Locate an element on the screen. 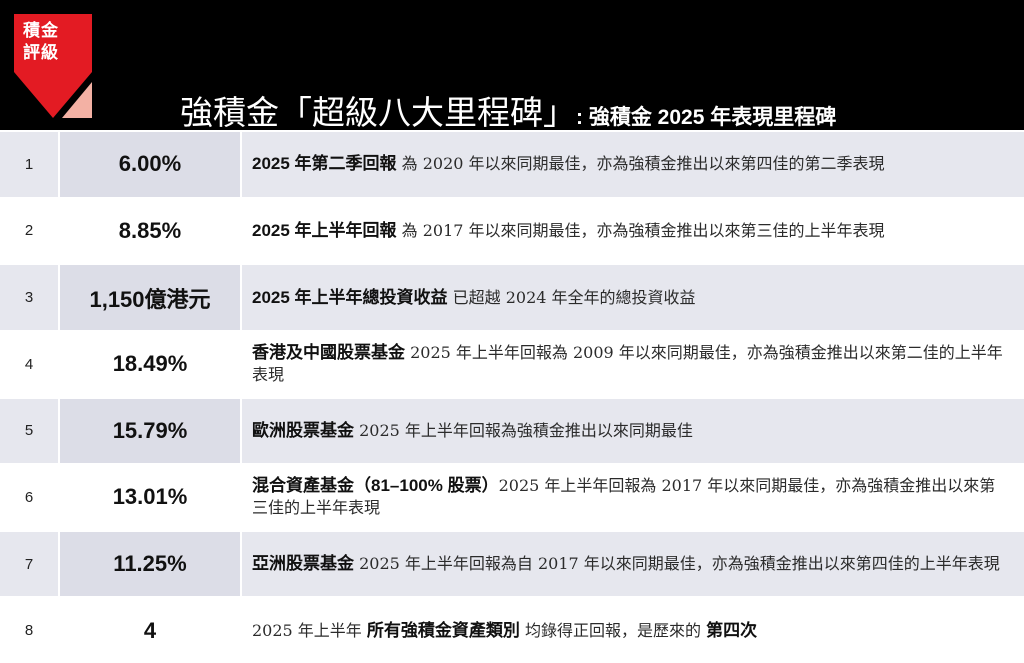 The height and width of the screenshot is (663, 1024). milestone-value: 11.25% is located at coordinates (149, 564).